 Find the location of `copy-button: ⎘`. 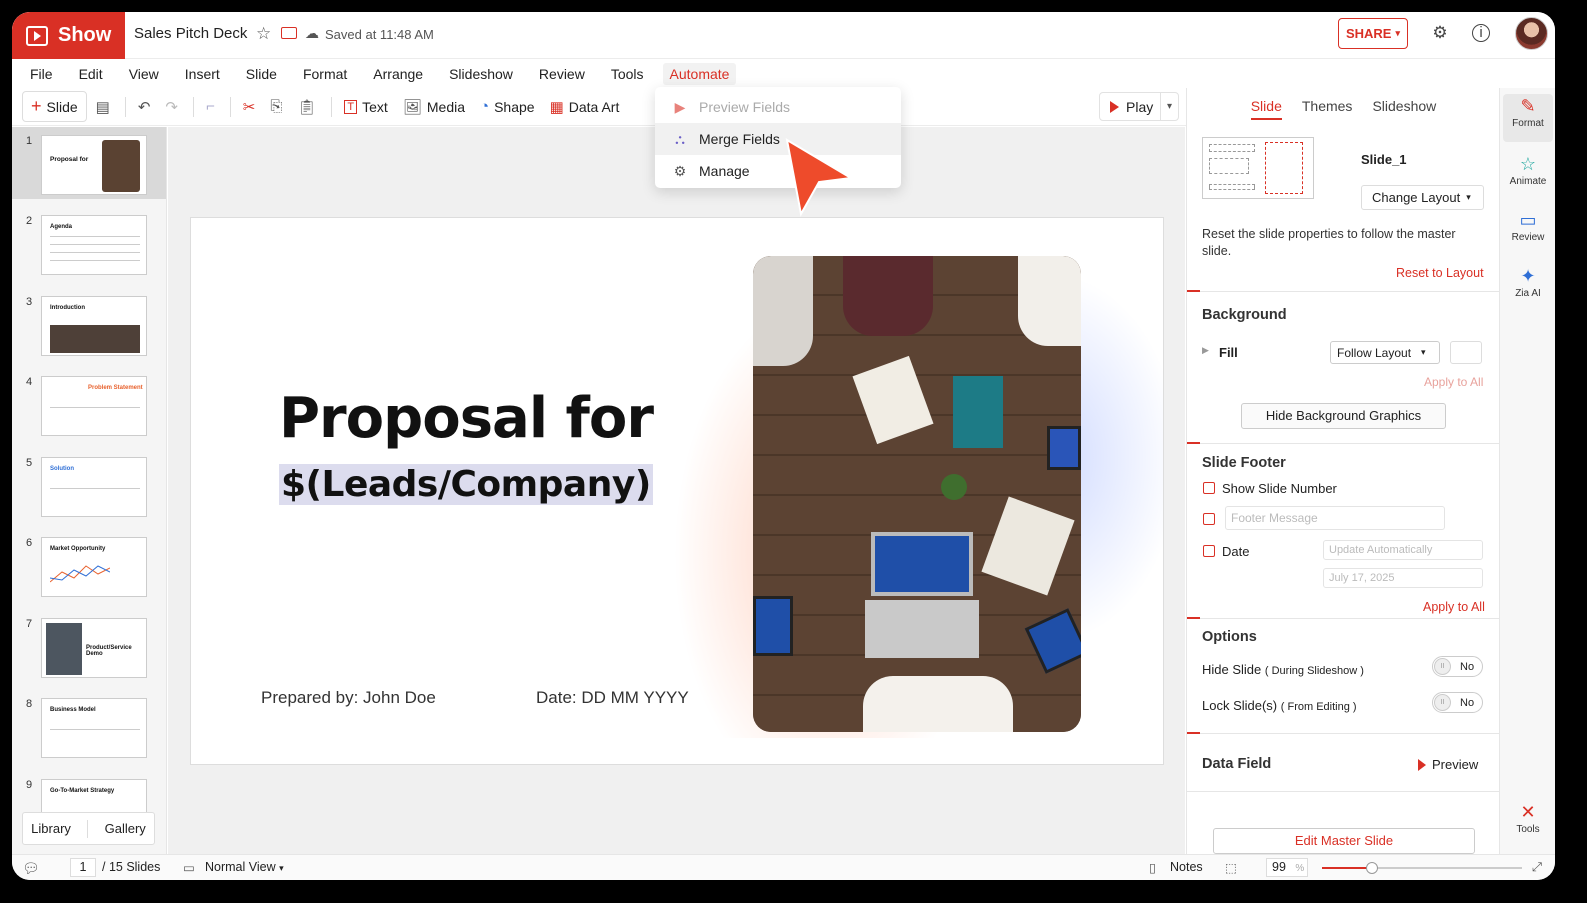

copy-button: ⎘ is located at coordinates (276, 106).